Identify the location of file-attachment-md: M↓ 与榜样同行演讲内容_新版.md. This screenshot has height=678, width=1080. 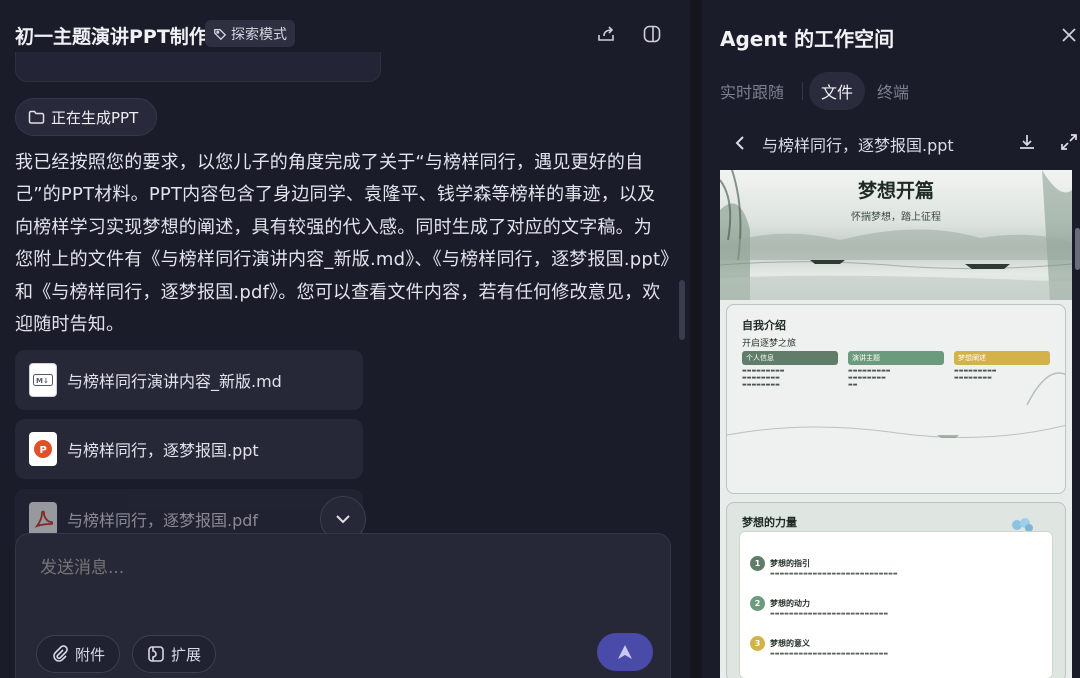
(189, 380).